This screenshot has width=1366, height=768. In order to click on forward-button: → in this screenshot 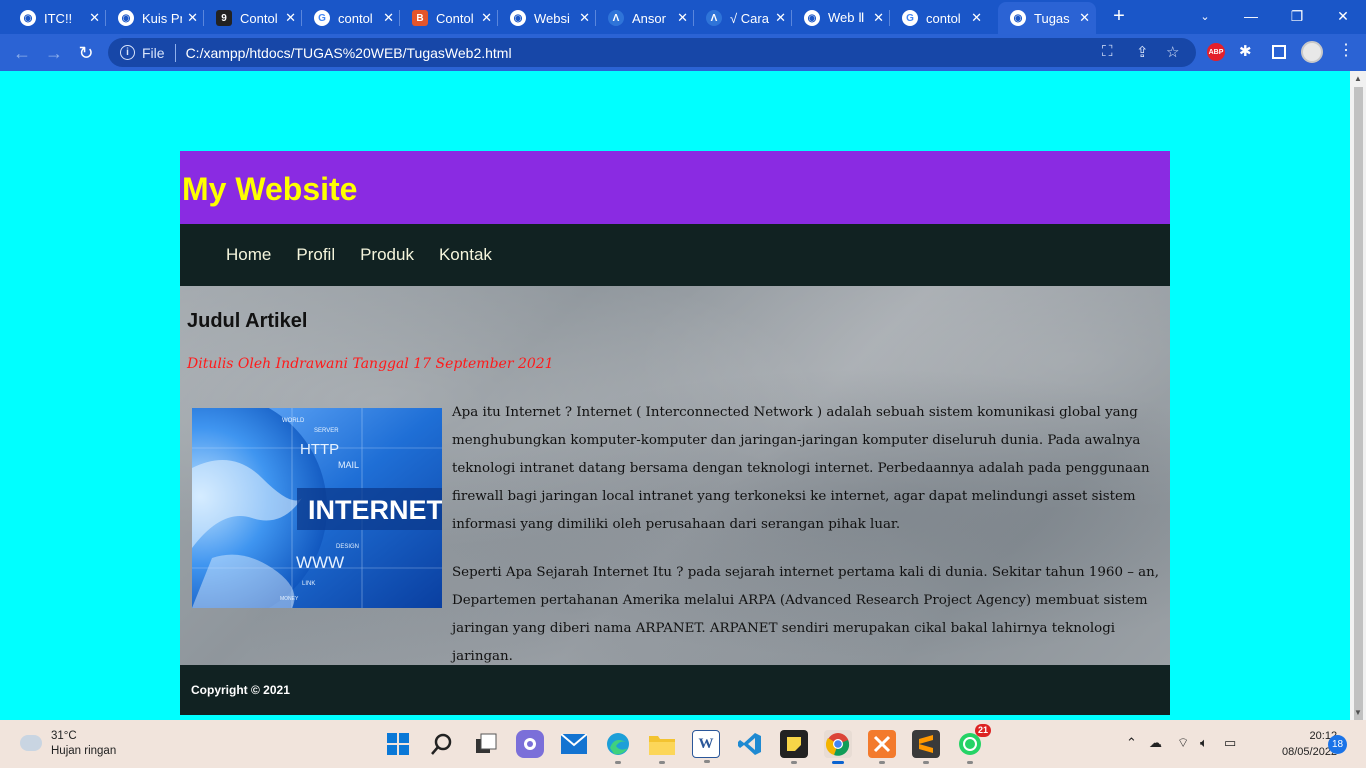, I will do `click(54, 53)`.